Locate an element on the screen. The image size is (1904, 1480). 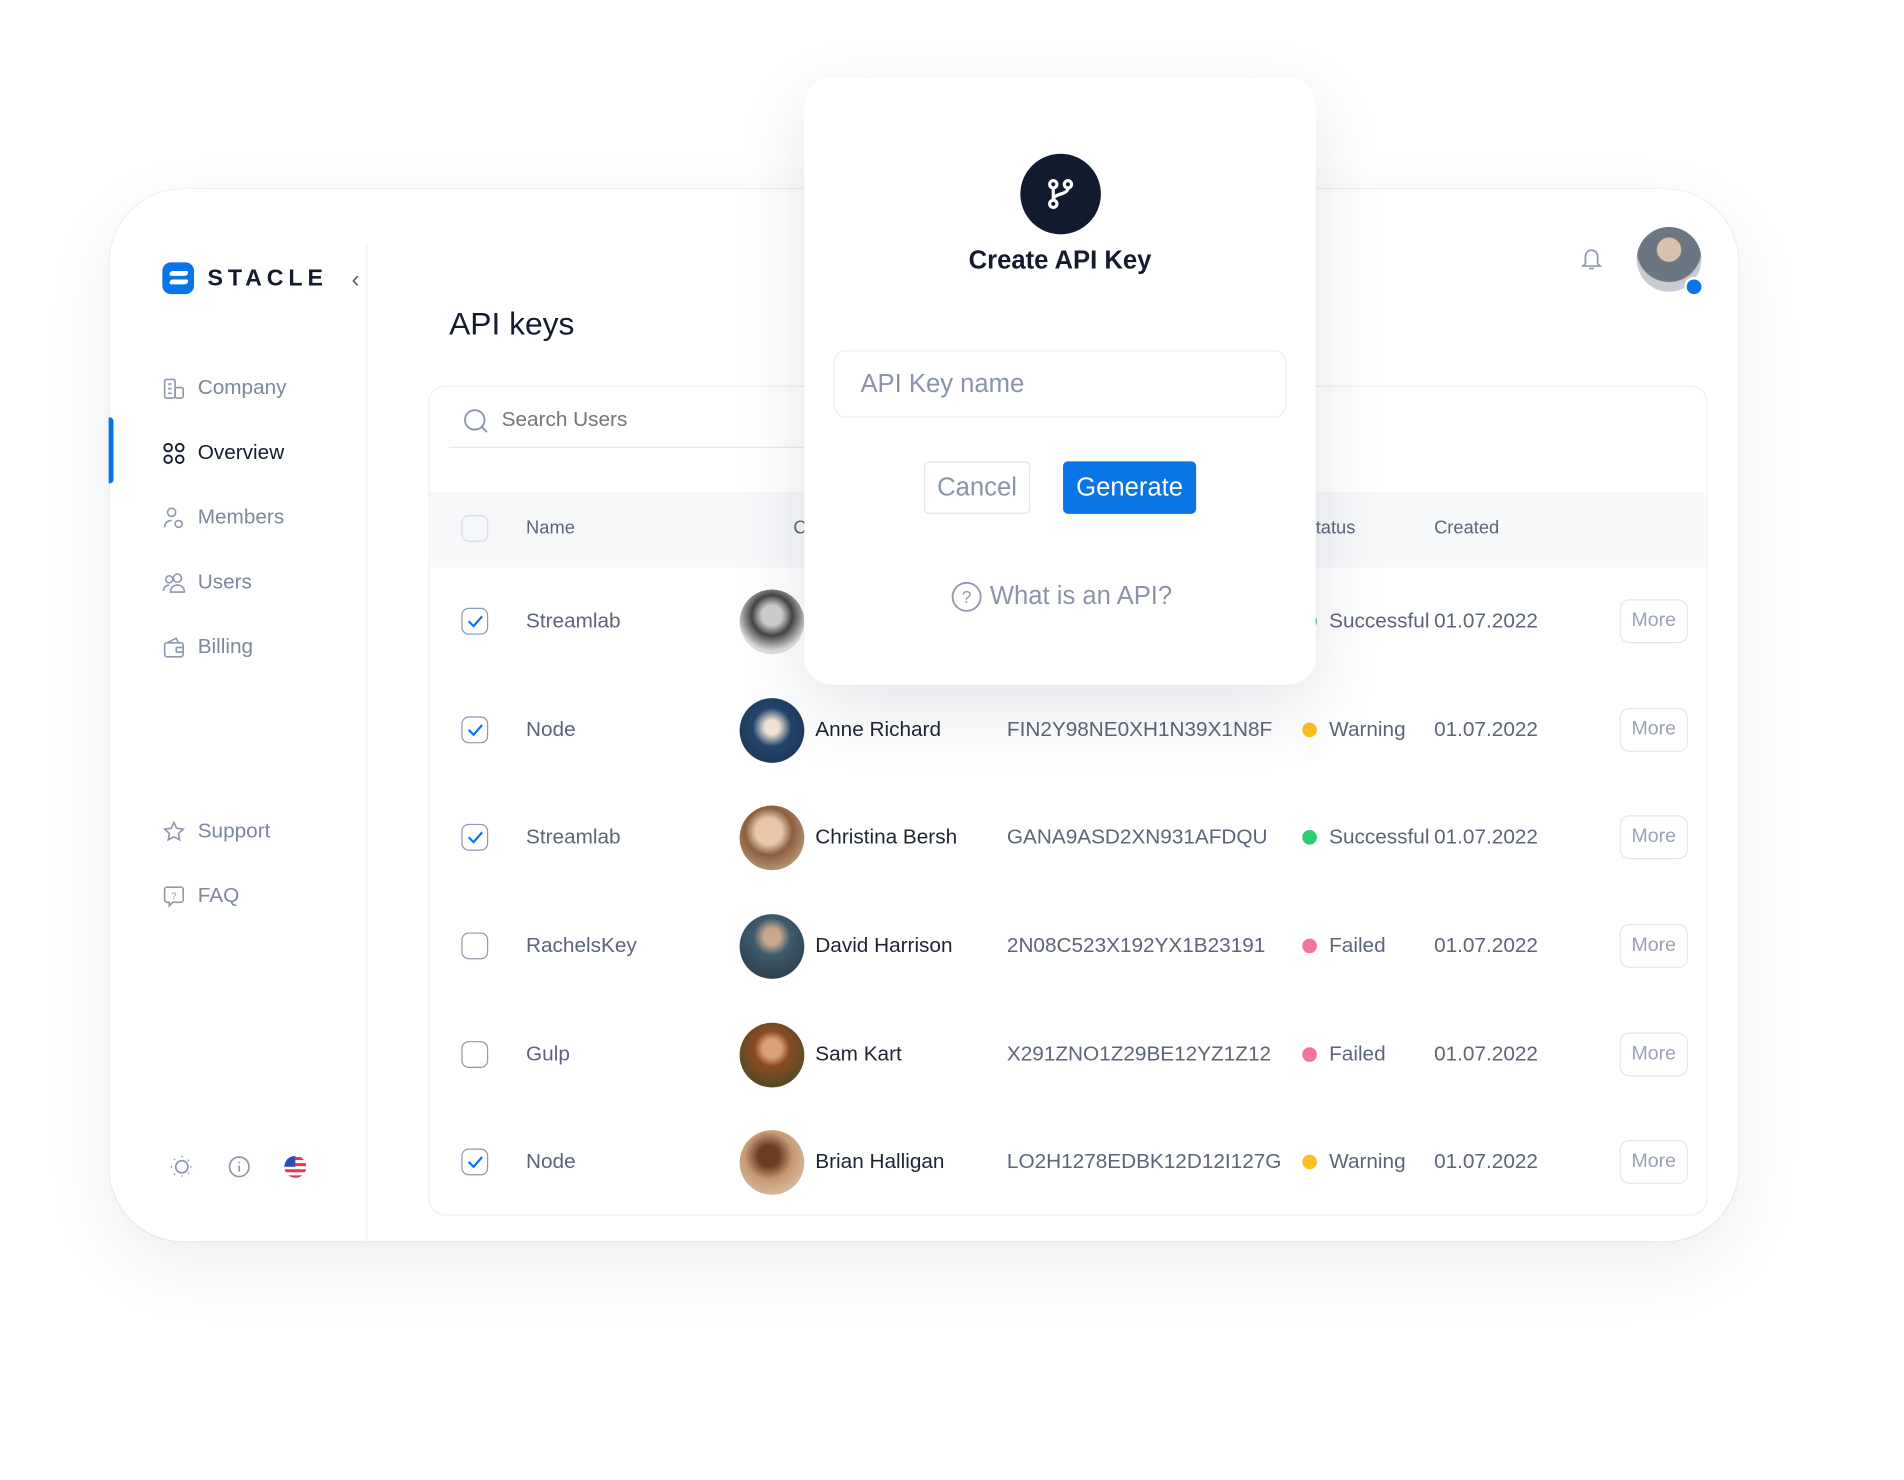
git-branch-icon is located at coordinates (1060, 194).